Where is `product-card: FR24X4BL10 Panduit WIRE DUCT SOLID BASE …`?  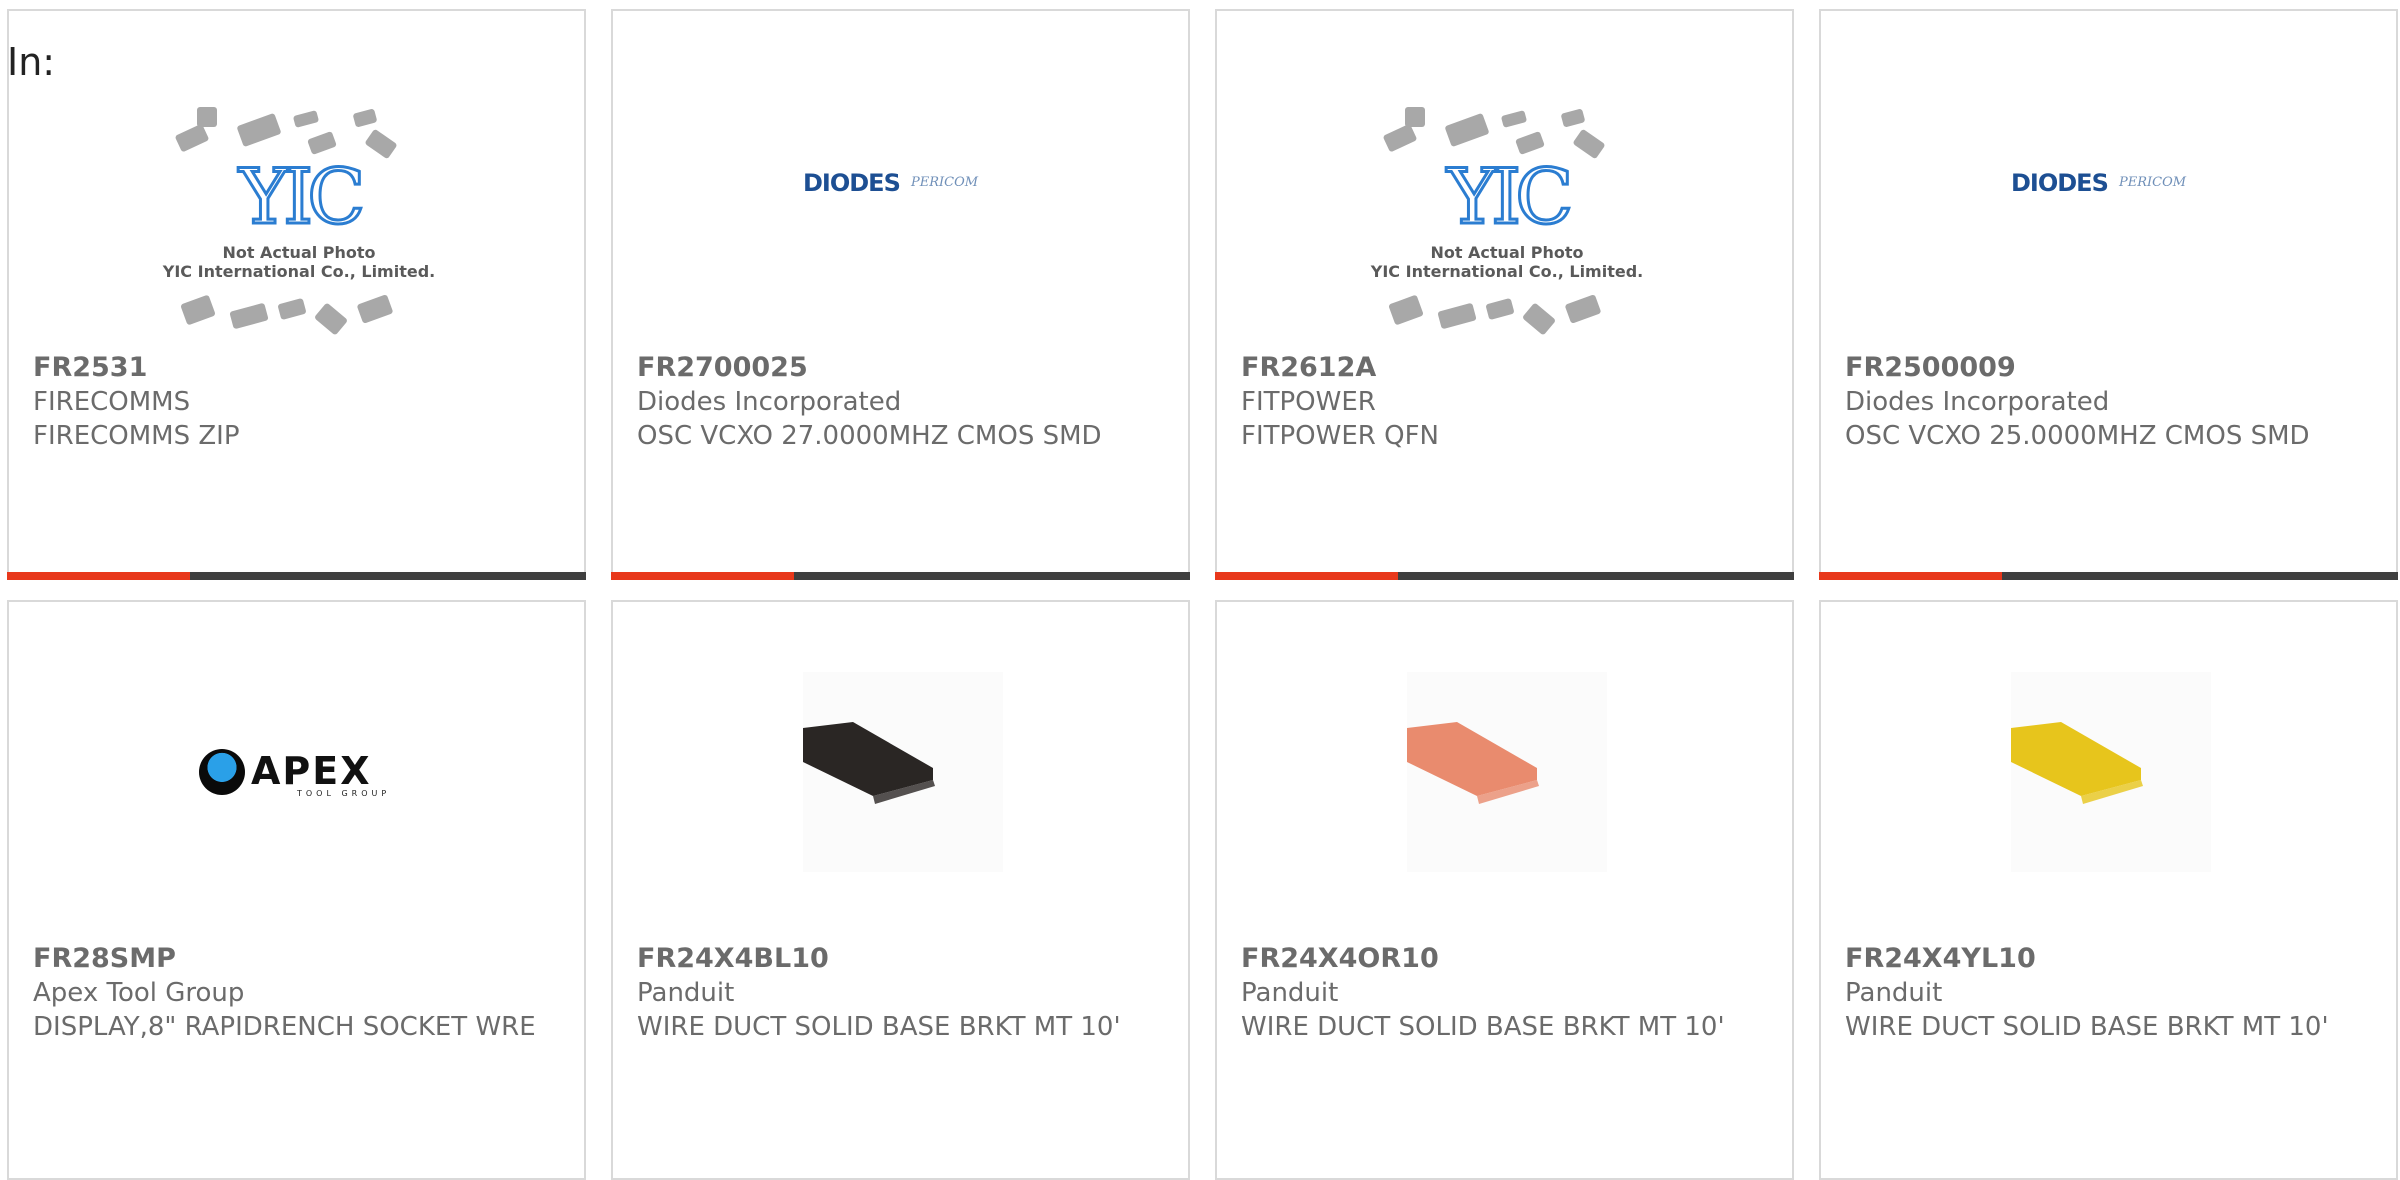 product-card: FR24X4BL10 Panduit WIRE DUCT SOLID BASE … is located at coordinates (900, 890).